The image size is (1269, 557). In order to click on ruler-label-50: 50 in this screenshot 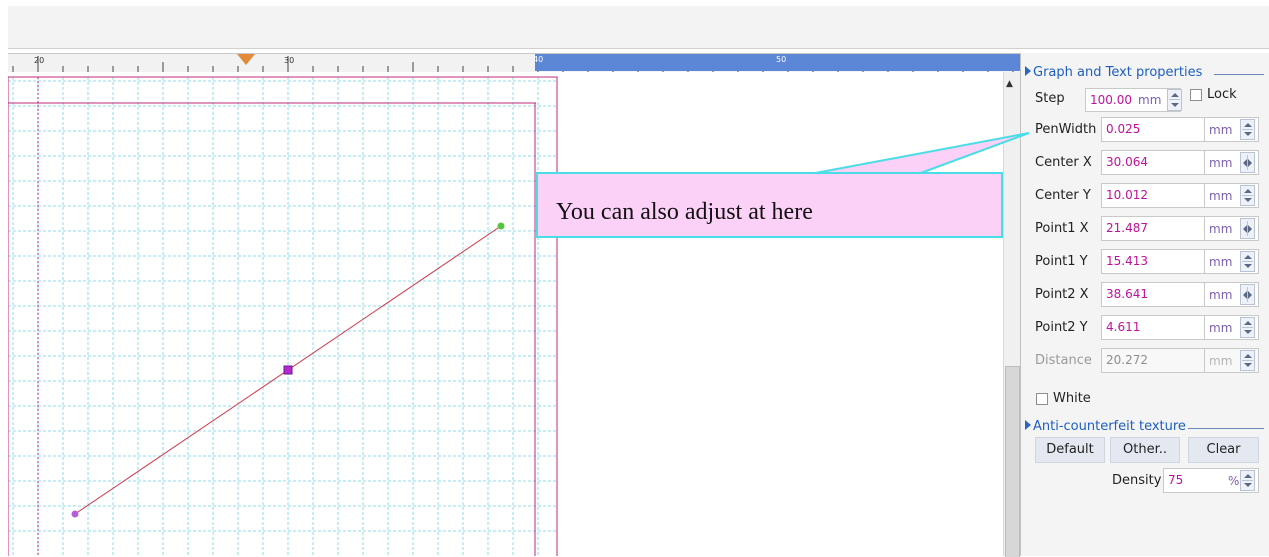, I will do `click(781, 59)`.